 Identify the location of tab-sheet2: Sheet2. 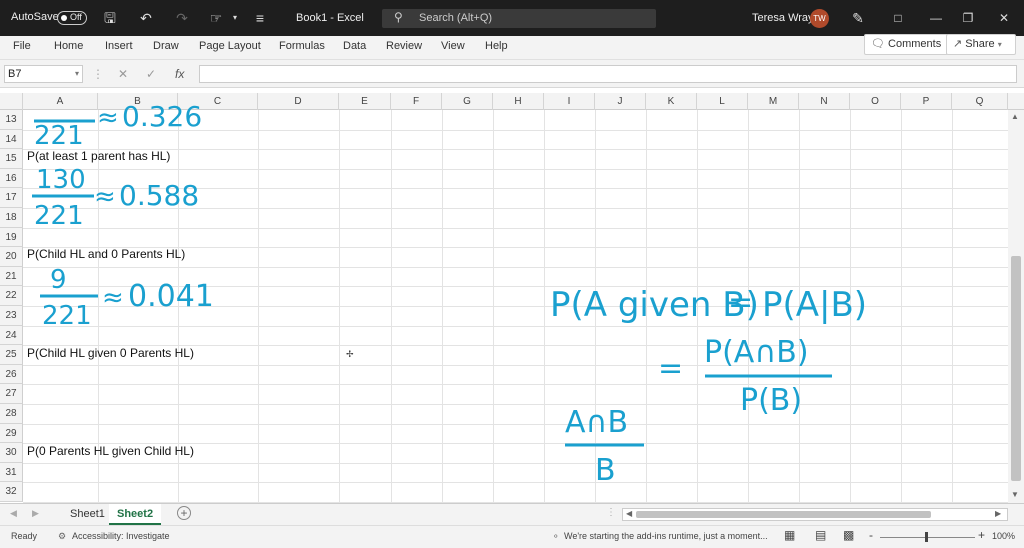
(135, 514).